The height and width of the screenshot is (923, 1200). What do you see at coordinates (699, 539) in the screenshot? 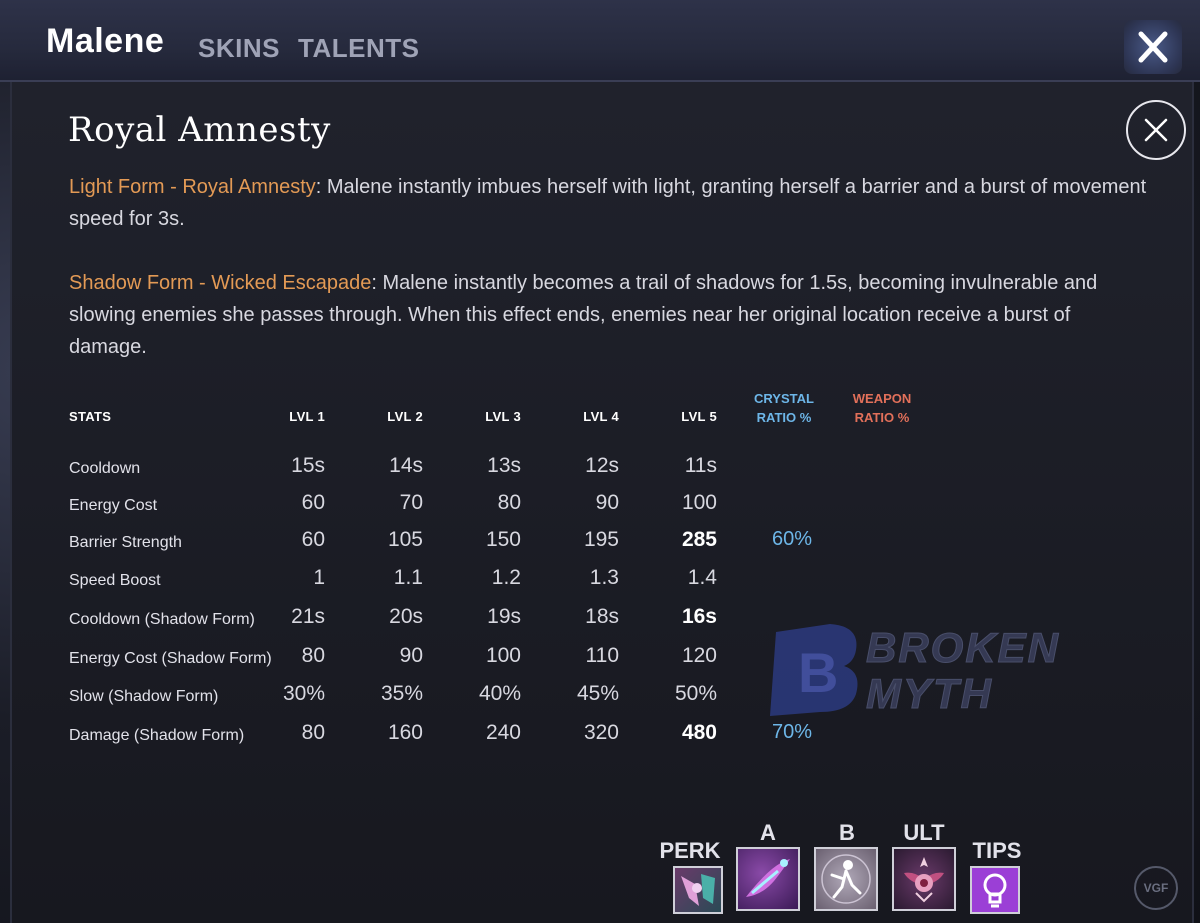
I see `stat-value-lvl5: 285` at bounding box center [699, 539].